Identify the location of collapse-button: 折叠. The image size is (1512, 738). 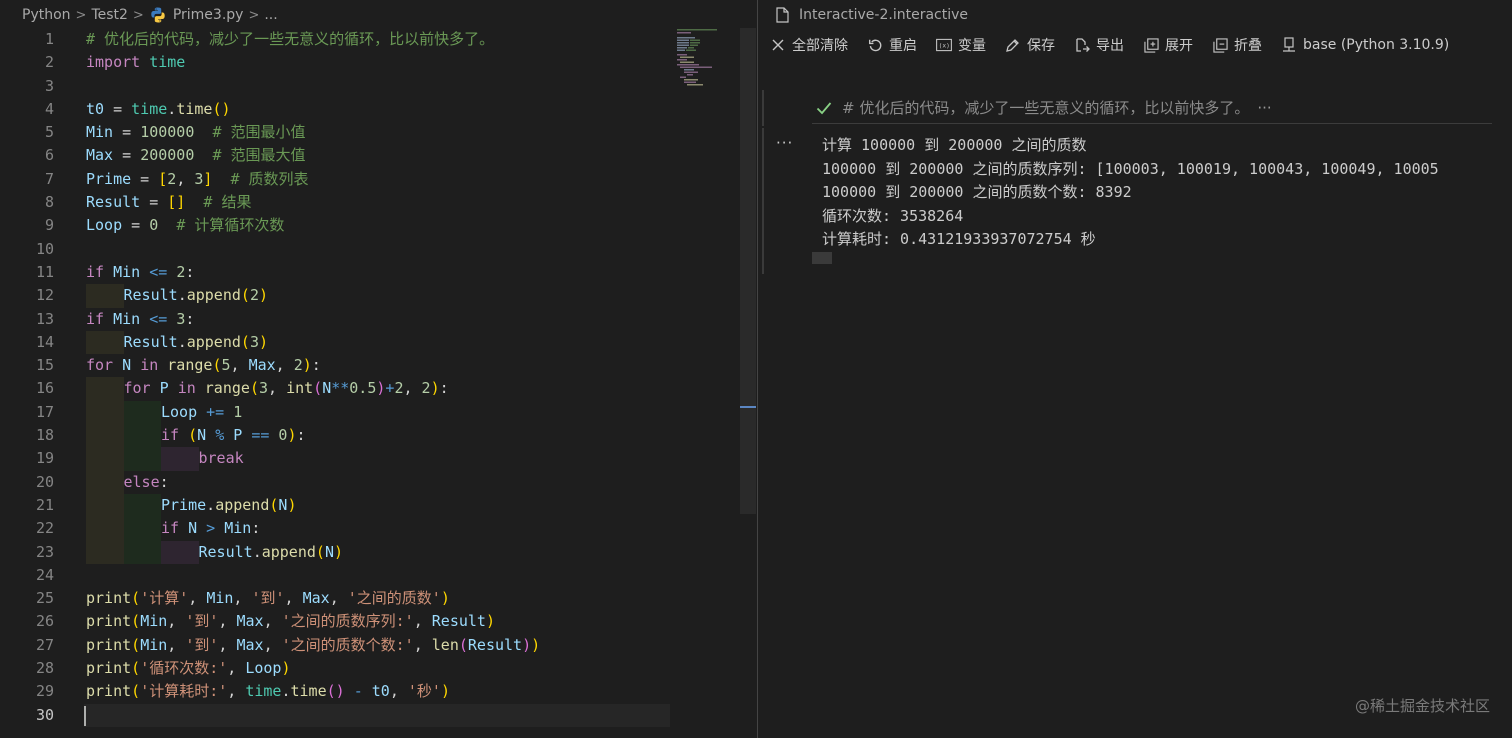
(1237, 45).